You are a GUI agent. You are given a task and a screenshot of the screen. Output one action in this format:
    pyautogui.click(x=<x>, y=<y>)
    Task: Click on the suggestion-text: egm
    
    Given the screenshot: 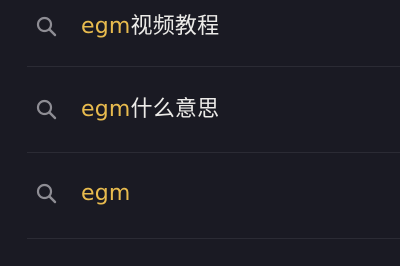 What is the action you would take?
    pyautogui.click(x=106, y=194)
    